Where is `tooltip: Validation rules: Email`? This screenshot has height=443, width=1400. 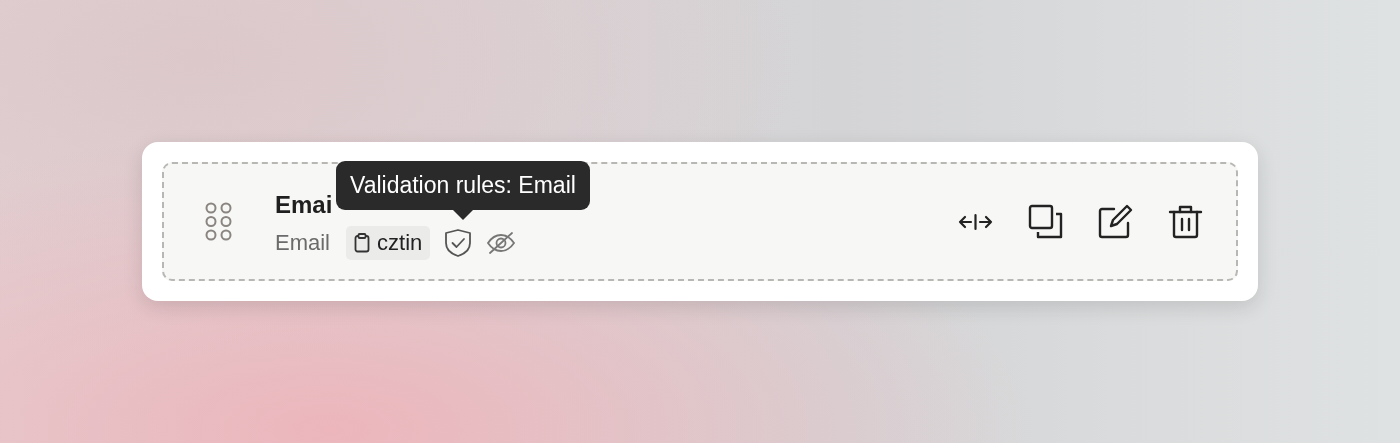 tooltip: Validation rules: Email is located at coordinates (463, 185).